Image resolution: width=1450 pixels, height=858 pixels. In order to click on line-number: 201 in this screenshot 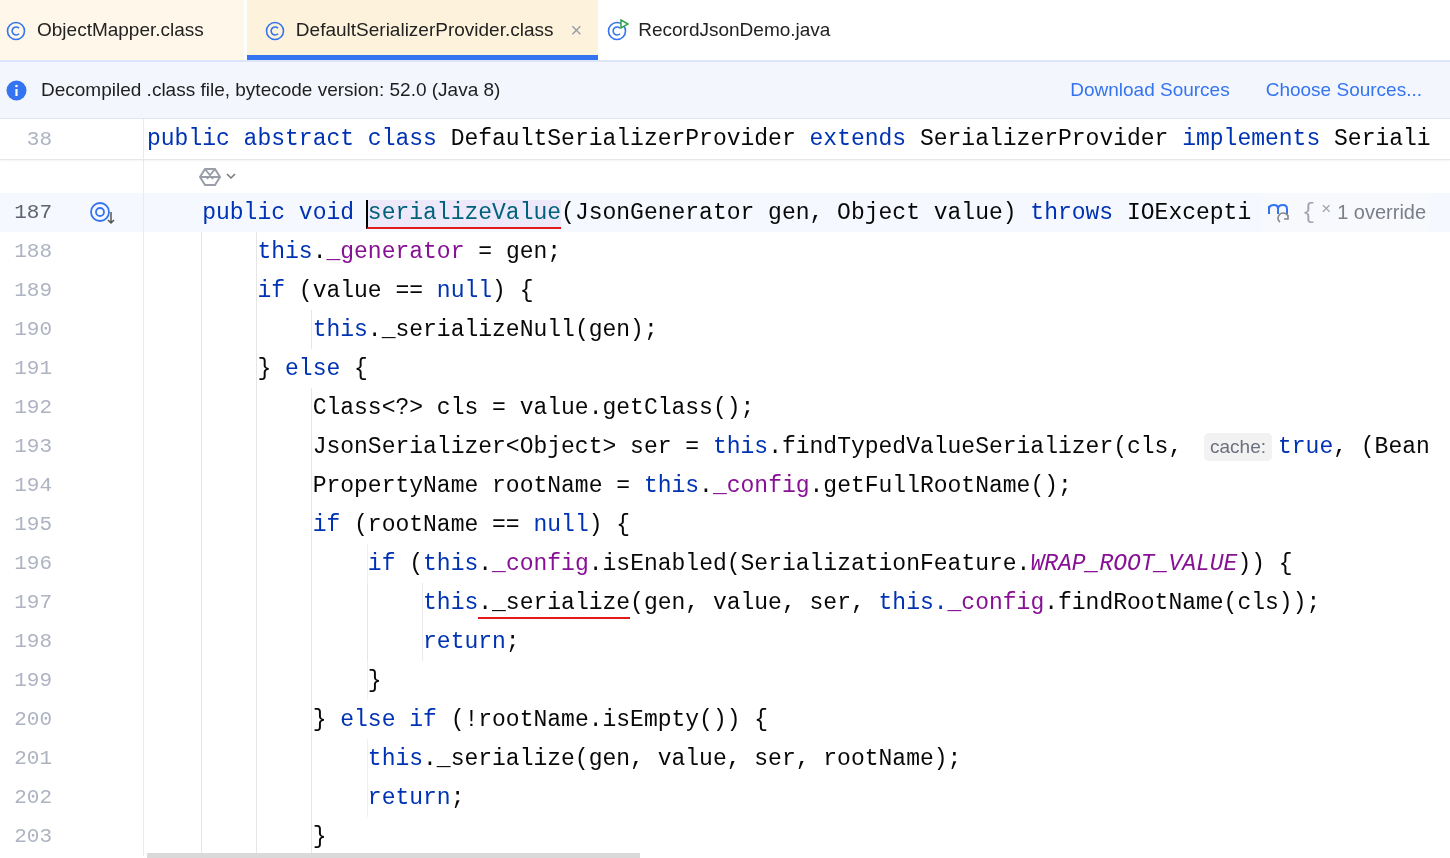, I will do `click(32, 758)`.